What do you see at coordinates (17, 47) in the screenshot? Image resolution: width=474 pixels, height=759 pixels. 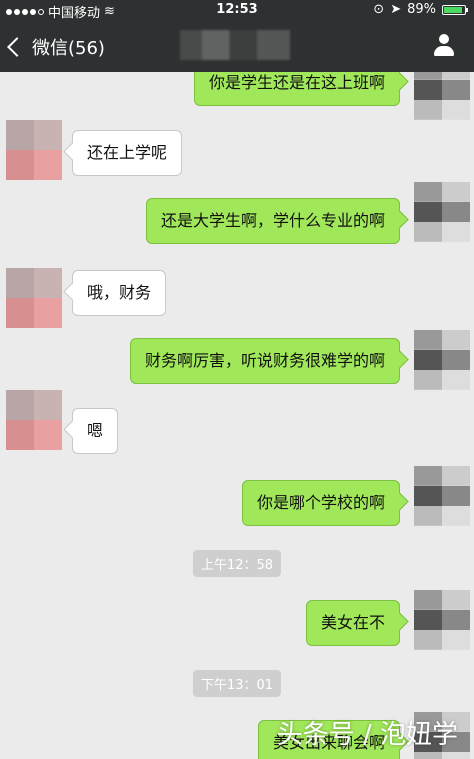 I see `chevron-left-icon` at bounding box center [17, 47].